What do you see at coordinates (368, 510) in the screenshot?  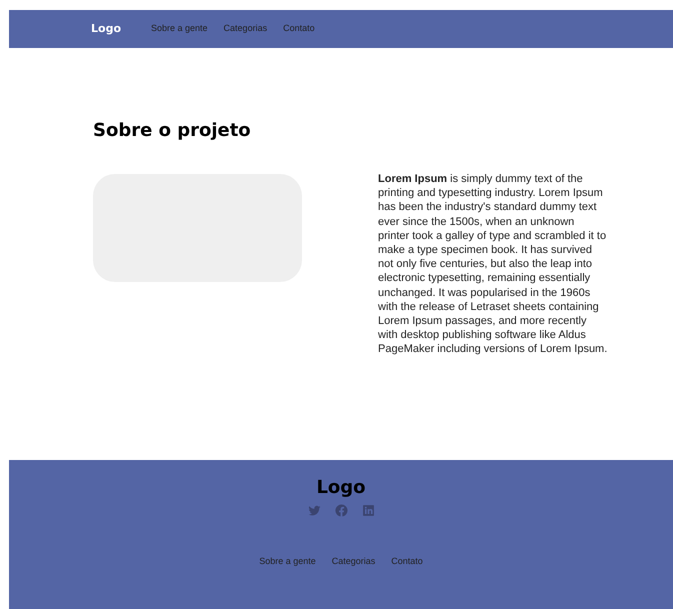 I see `linkedin-icon` at bounding box center [368, 510].